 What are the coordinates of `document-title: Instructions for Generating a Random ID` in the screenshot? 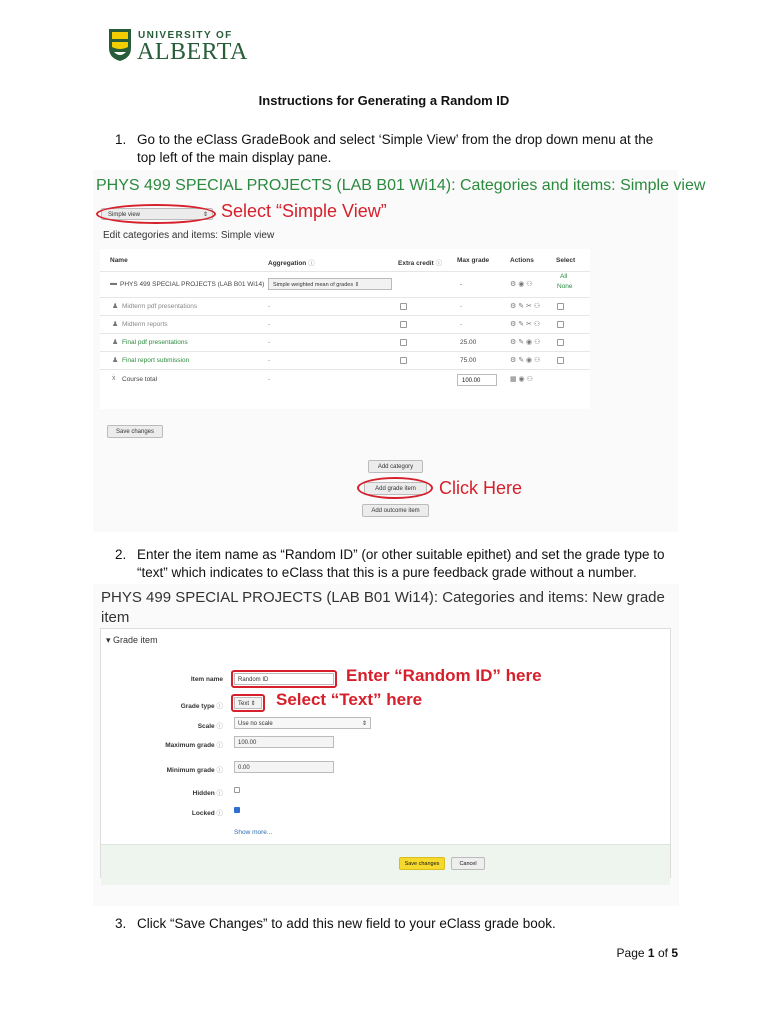 It's located at (384, 100).